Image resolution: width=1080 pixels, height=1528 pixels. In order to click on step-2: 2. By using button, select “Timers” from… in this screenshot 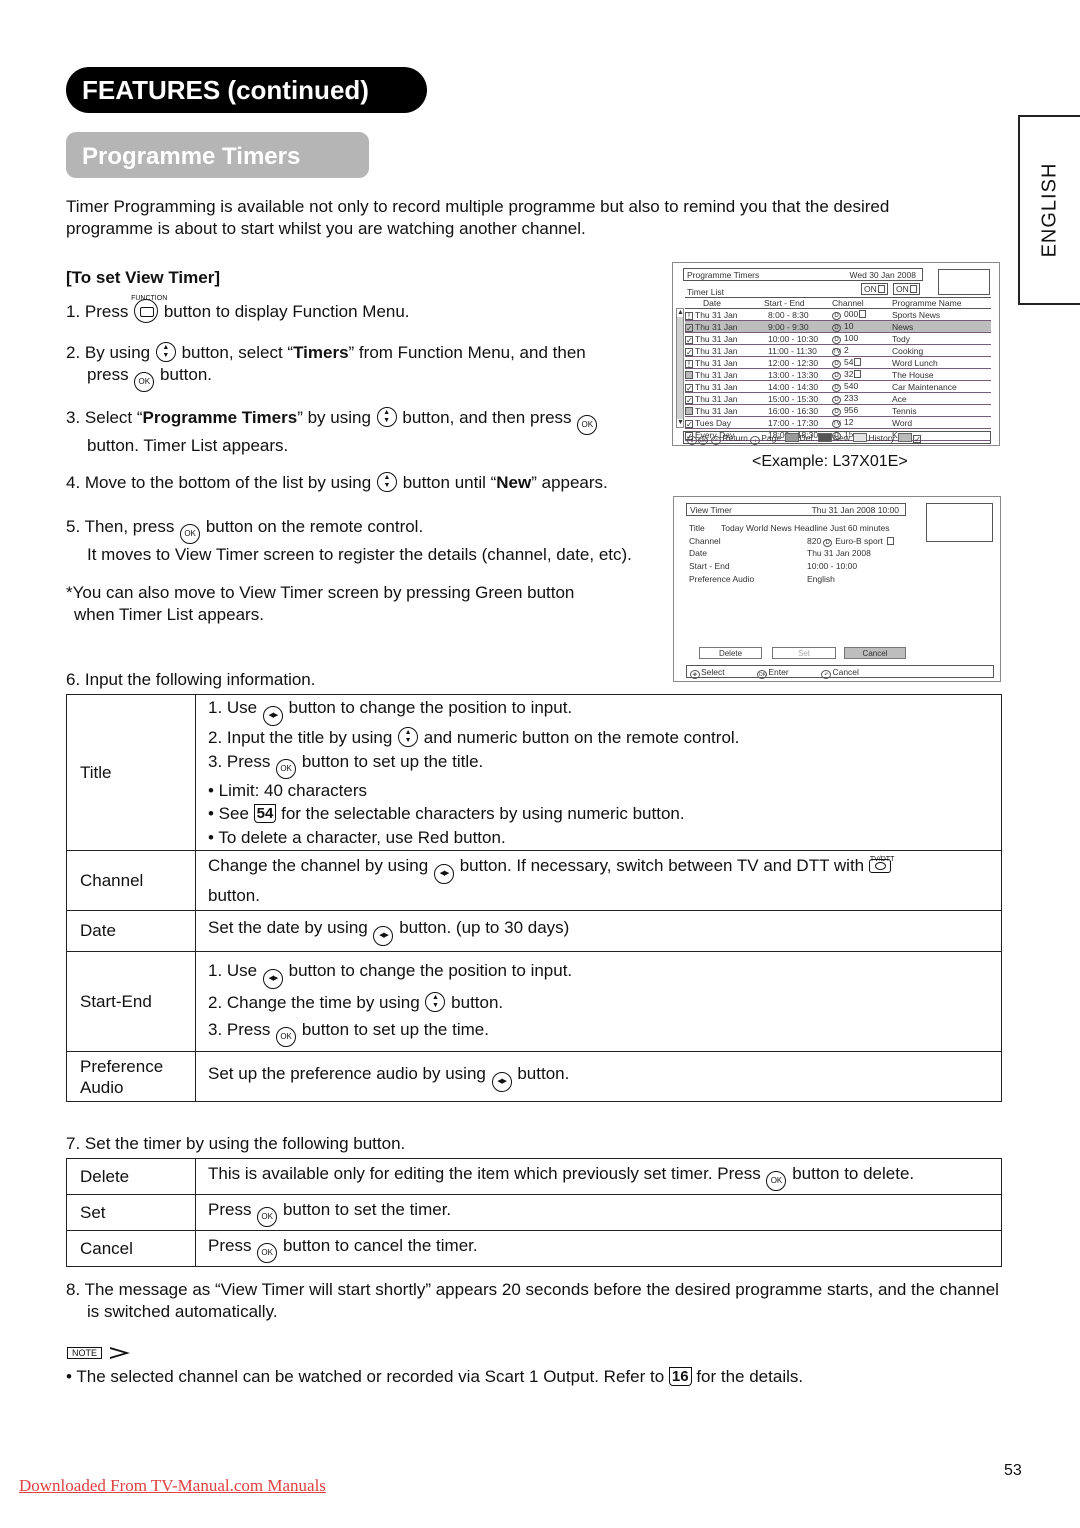, I will do `click(326, 367)`.